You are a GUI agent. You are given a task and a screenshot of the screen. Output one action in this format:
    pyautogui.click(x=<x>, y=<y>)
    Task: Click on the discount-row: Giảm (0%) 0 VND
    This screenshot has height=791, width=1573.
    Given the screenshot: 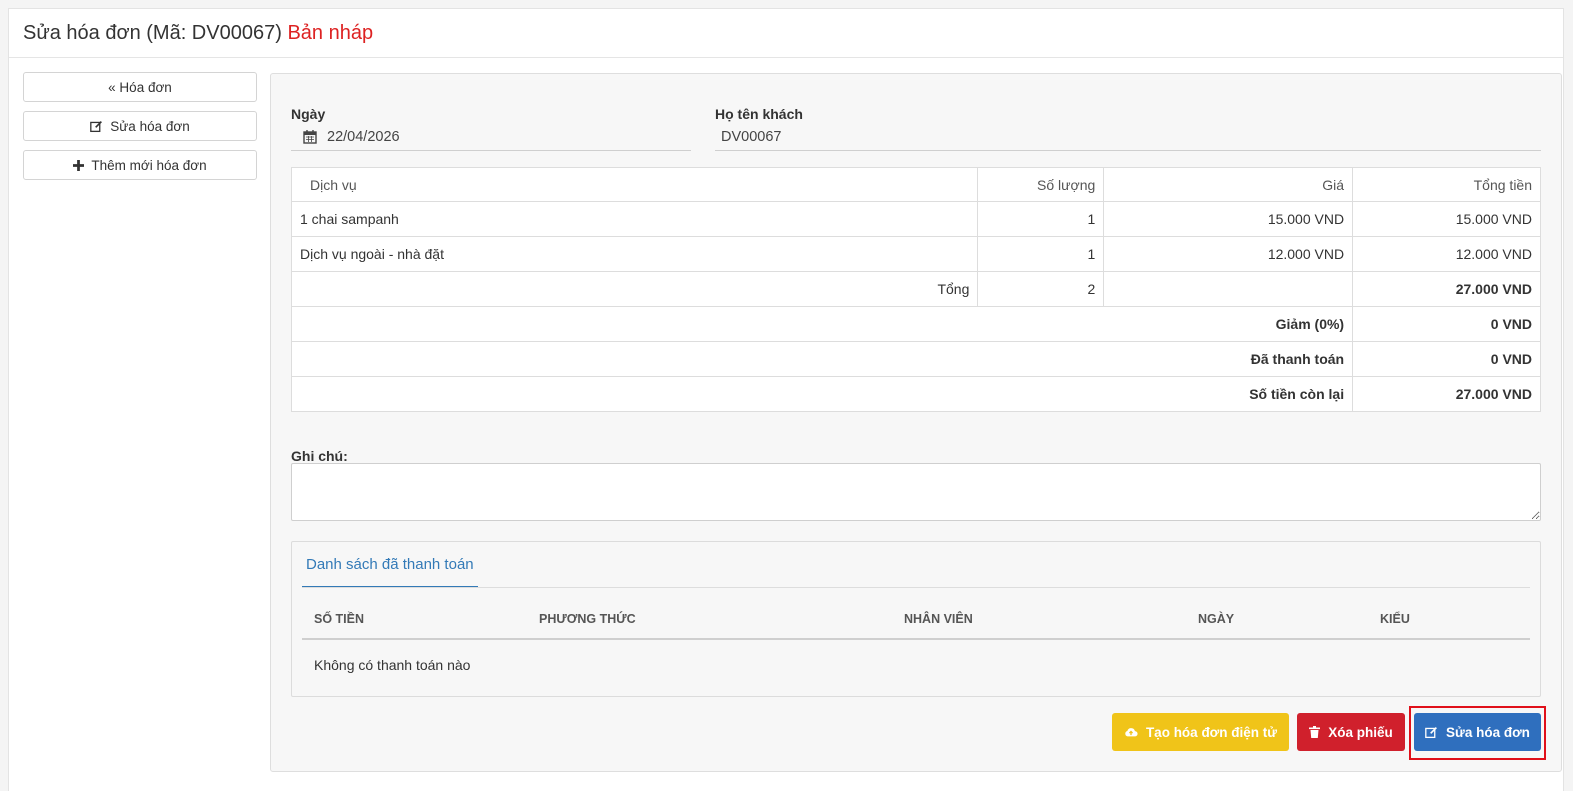 What is the action you would take?
    pyautogui.click(x=915, y=324)
    